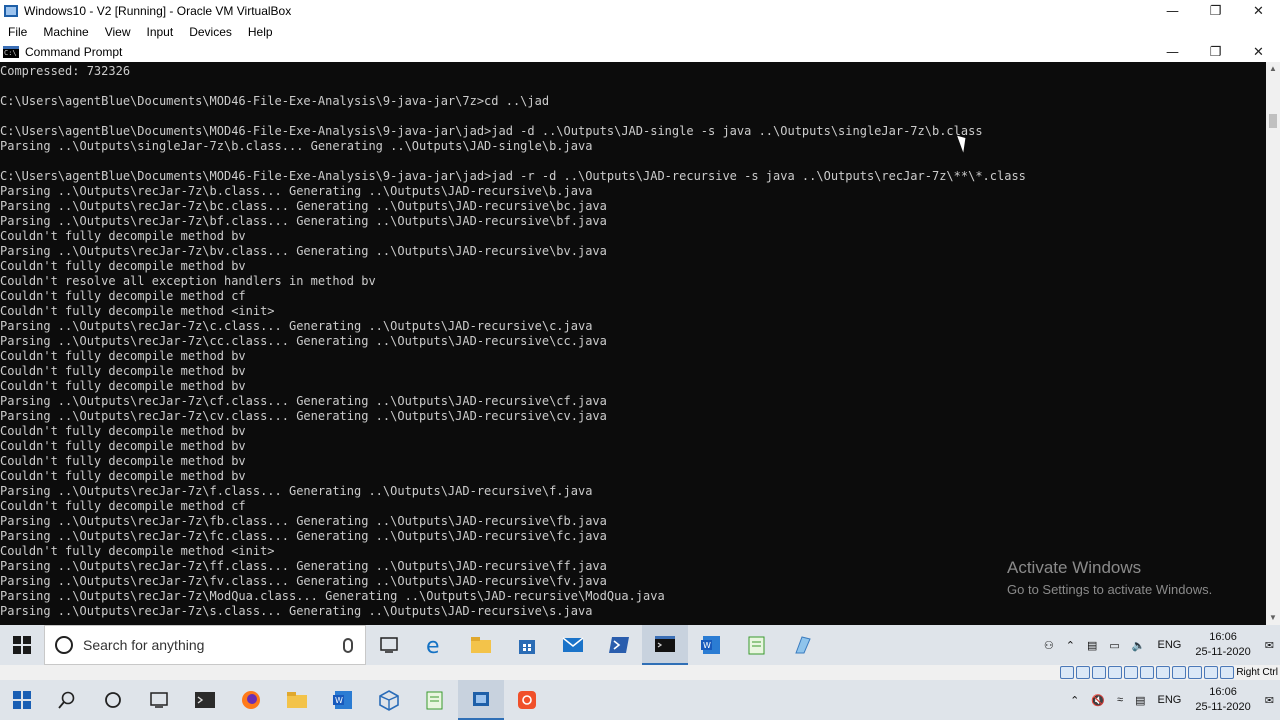 Image resolution: width=1280 pixels, height=720 pixels. I want to click on host-key-label: Right Ctrl, so click(1257, 672).